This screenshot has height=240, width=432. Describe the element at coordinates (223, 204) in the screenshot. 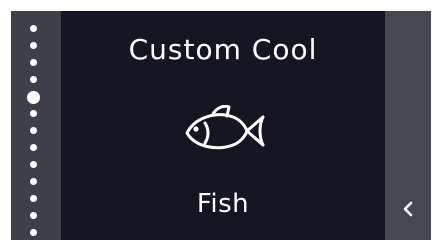

I see `mode-label: Fish` at that location.